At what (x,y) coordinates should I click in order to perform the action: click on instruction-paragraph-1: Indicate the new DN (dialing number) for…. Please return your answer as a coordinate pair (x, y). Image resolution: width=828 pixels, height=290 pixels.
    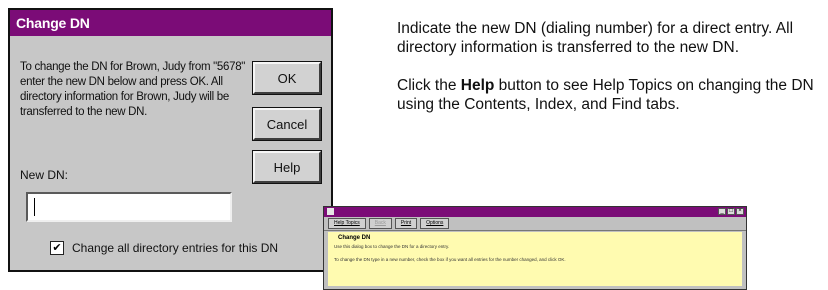
    Looking at the image, I should click on (595, 38).